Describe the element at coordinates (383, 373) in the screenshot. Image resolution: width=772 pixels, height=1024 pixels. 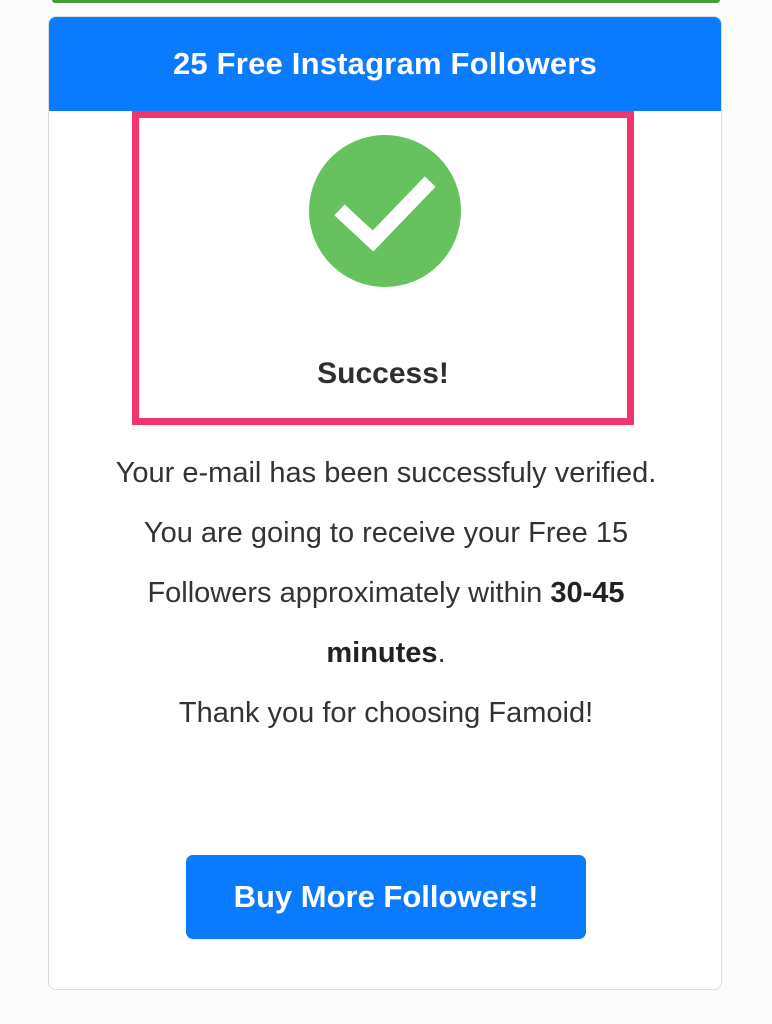
I see `success-label: Success!` at that location.